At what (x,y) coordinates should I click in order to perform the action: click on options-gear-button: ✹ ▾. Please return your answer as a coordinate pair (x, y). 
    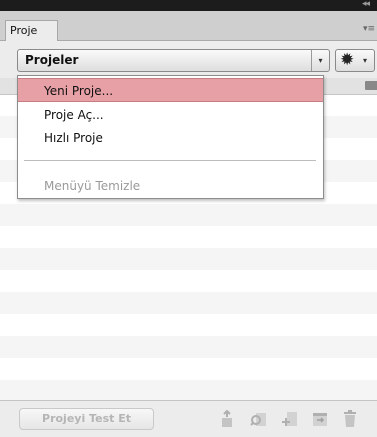
    Looking at the image, I should click on (355, 60).